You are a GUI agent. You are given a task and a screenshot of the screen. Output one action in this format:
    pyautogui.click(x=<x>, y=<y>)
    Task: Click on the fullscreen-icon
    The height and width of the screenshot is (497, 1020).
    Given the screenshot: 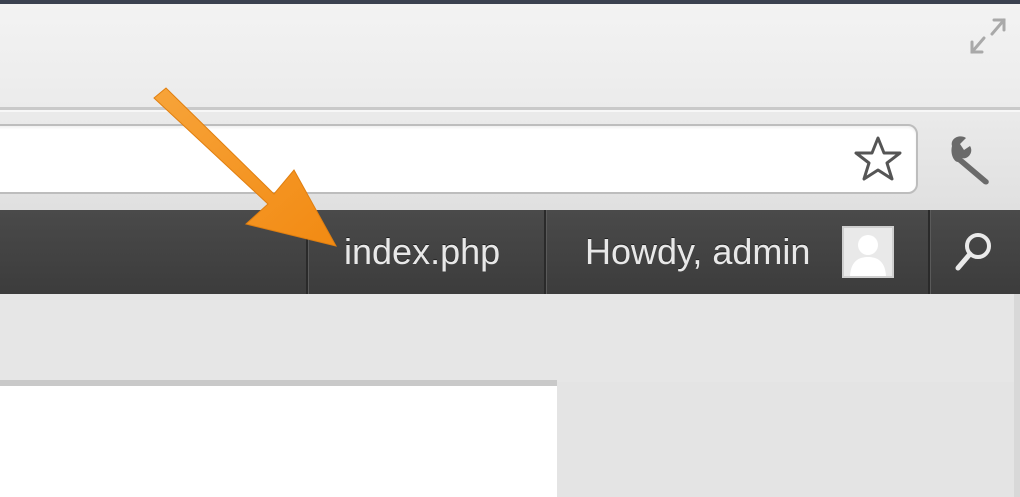 What is the action you would take?
    pyautogui.click(x=988, y=36)
    